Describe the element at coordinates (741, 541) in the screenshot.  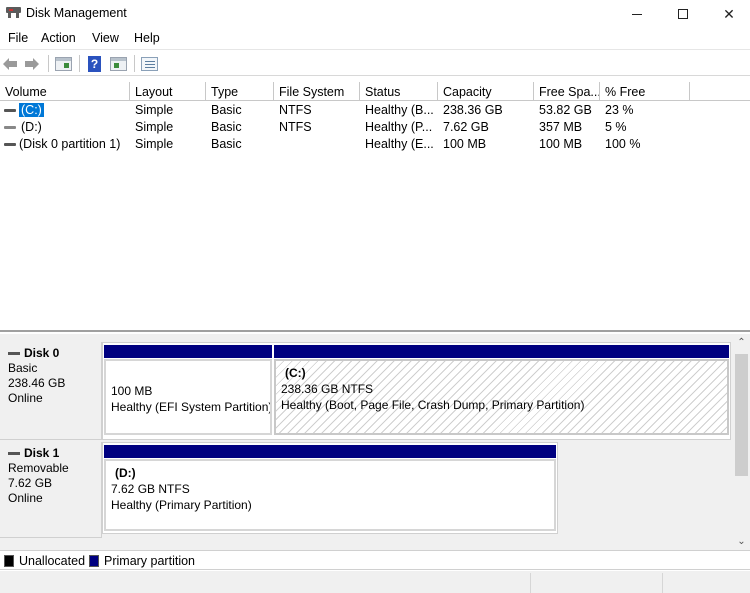
I see `scroll-down-icon: ⌄` at that location.